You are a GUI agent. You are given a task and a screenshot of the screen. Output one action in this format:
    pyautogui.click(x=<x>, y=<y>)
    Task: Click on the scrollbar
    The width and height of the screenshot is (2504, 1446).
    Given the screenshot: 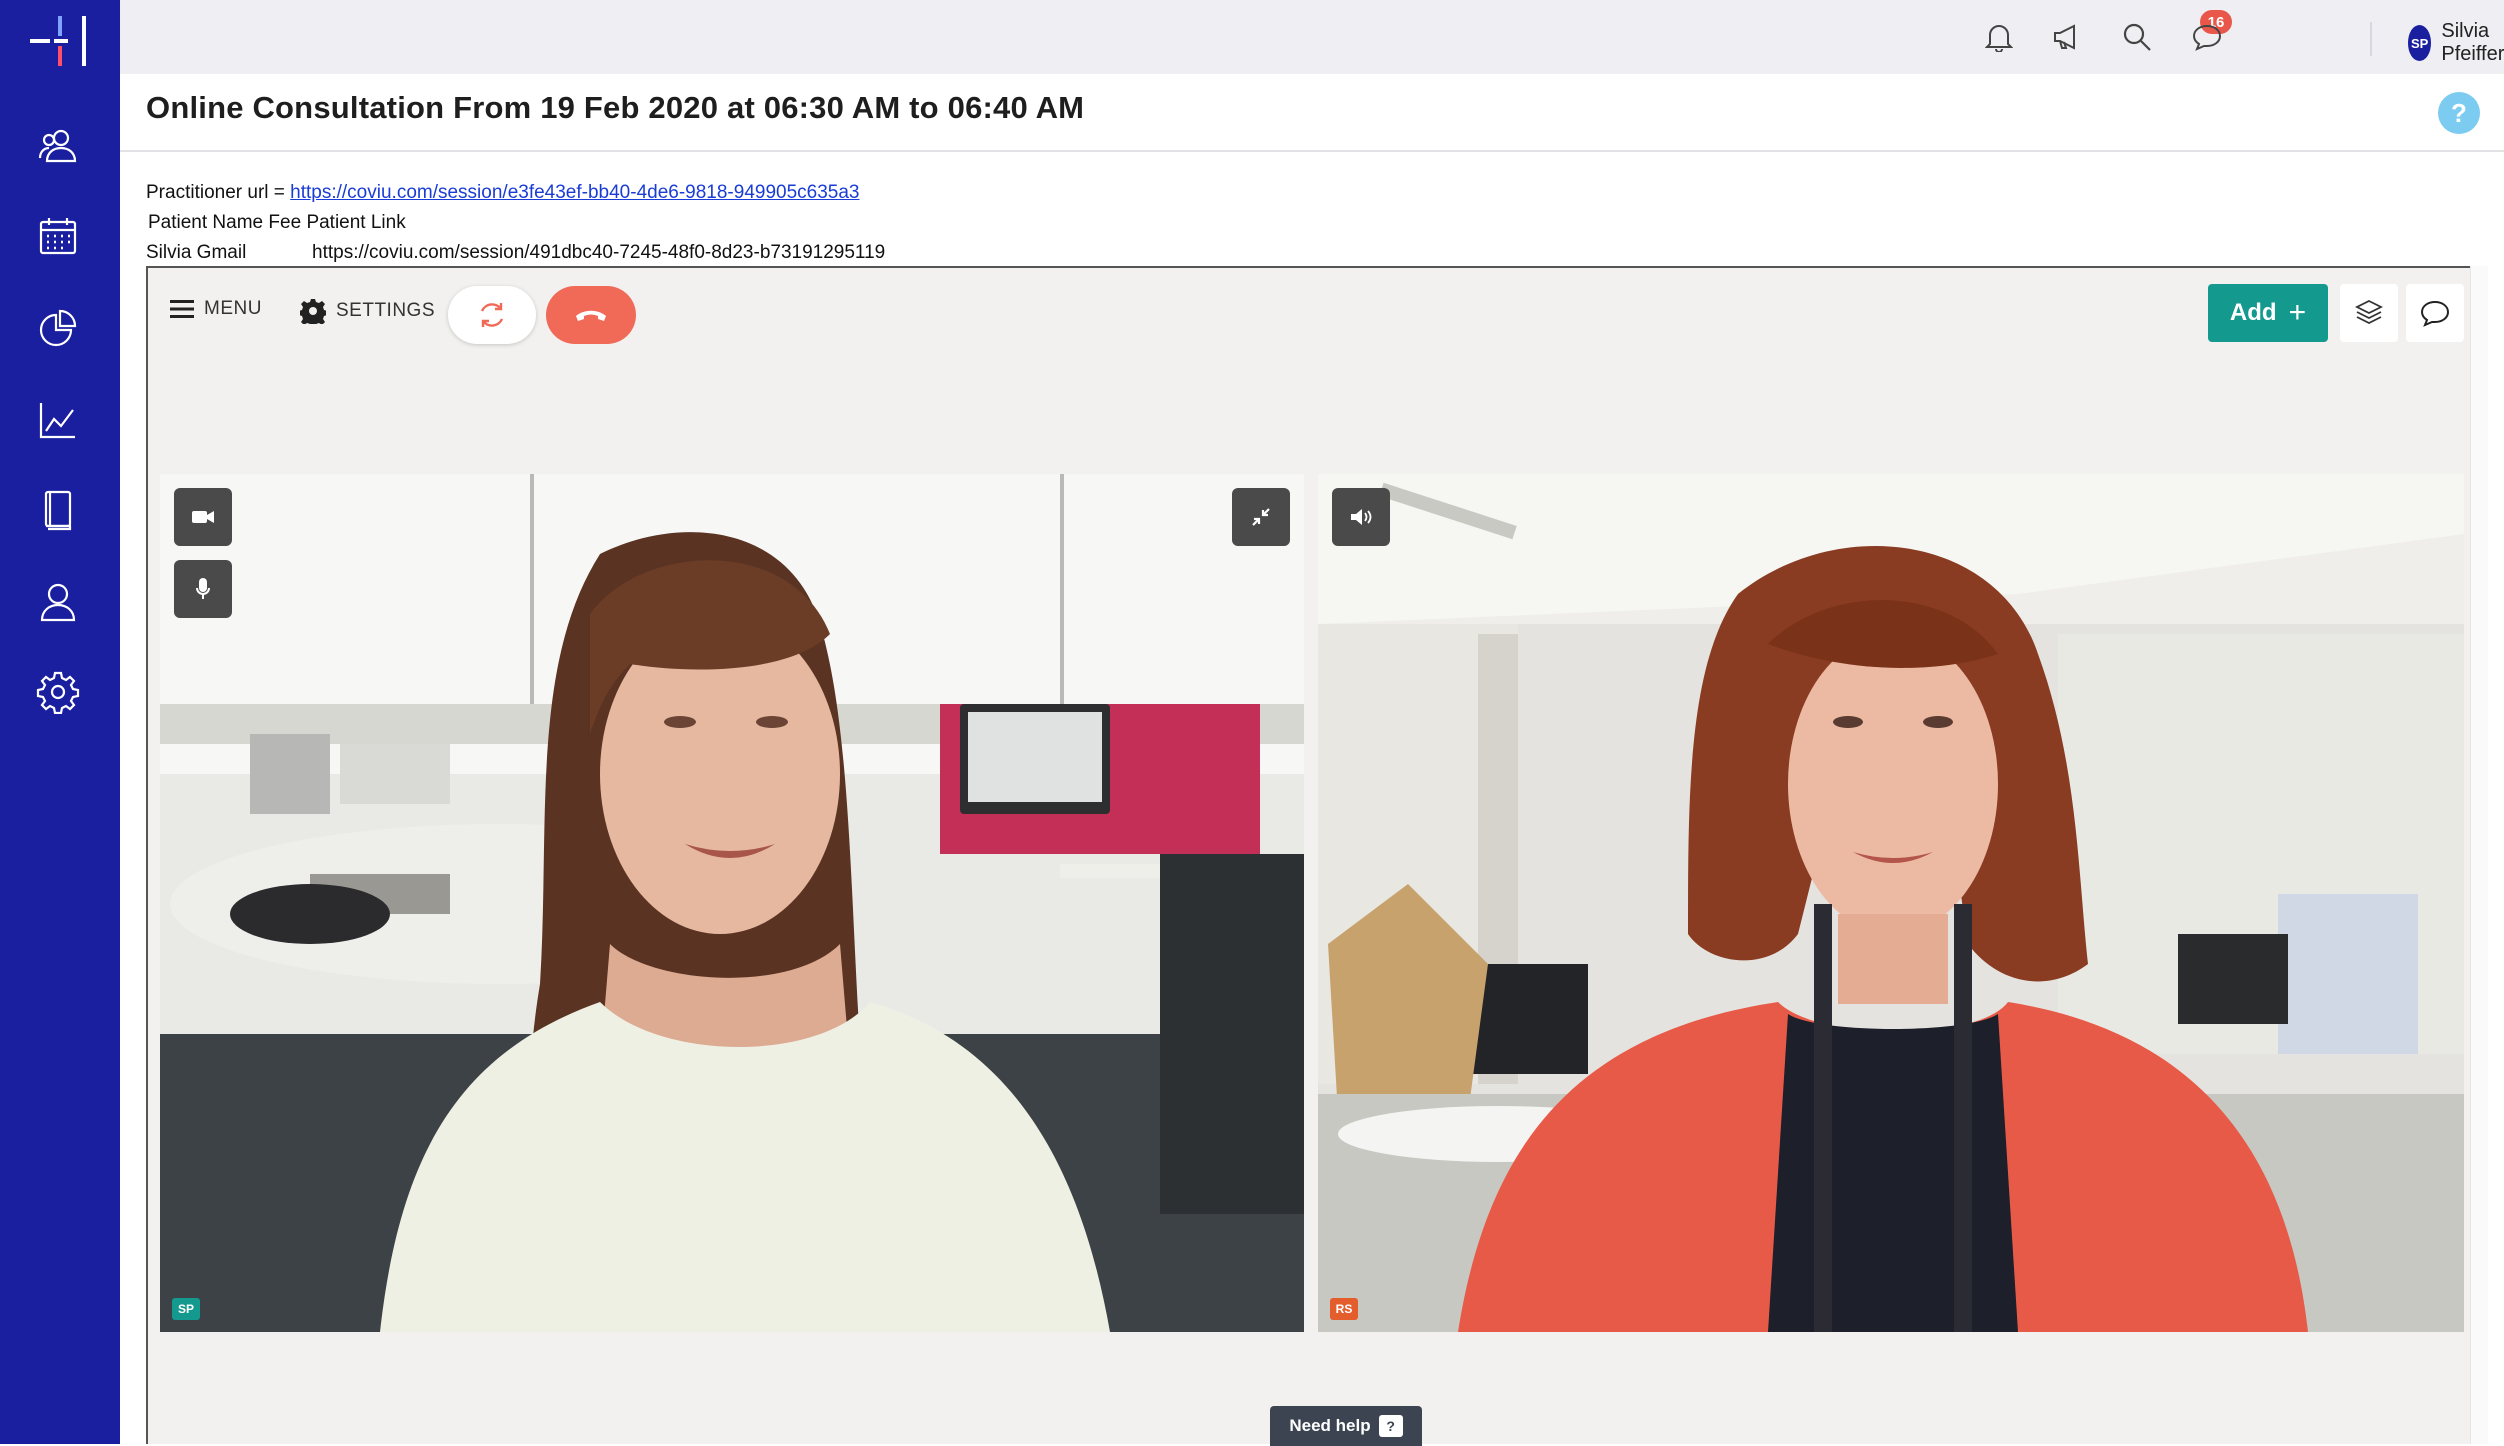 What is the action you would take?
    pyautogui.click(x=2479, y=855)
    